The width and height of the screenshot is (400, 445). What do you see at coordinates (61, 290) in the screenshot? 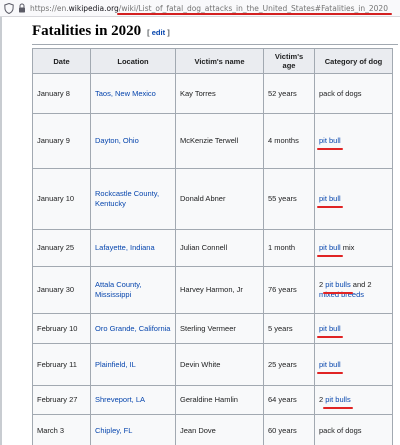
I see `cell-date: January 30` at bounding box center [61, 290].